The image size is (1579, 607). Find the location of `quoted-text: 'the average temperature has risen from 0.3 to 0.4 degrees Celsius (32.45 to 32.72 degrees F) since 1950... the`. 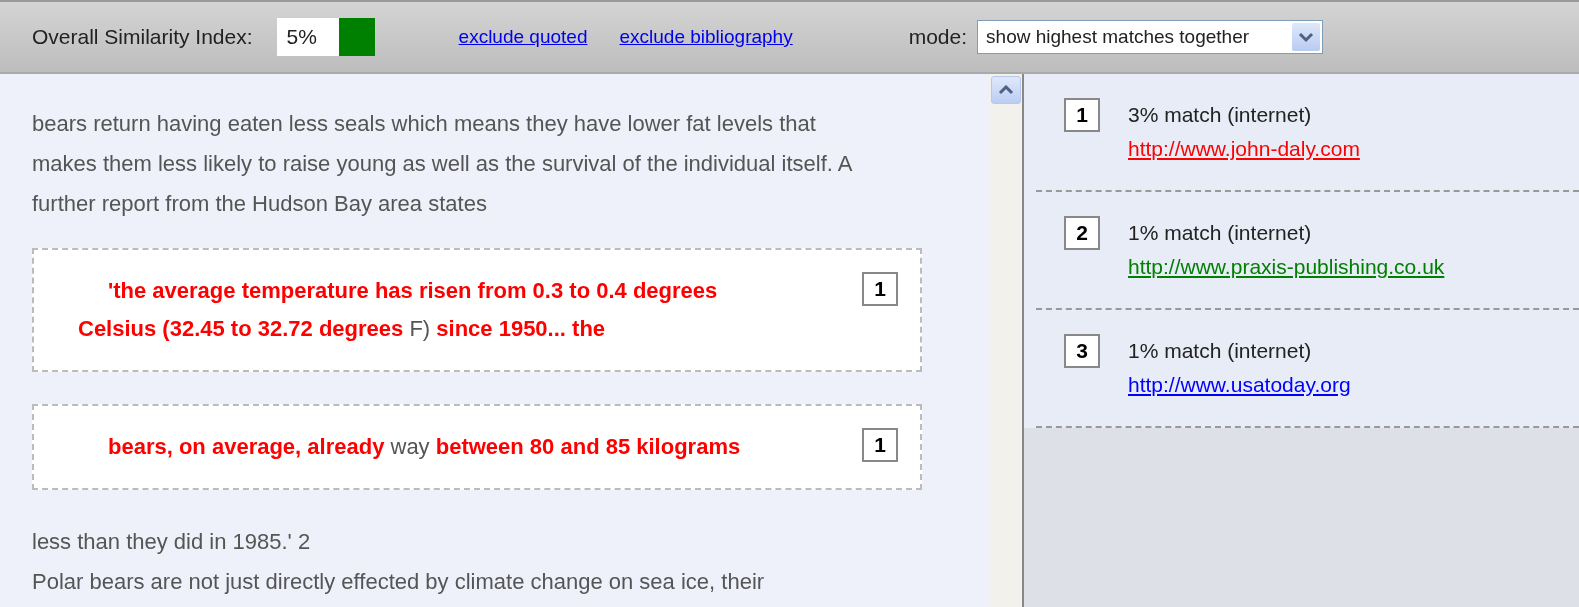

quoted-text: 'the average temperature has risen from 0.3 to 0.4 degrees Celsius (32.45 to 32.72 degrees F) since 1950... the is located at coordinates (398, 310).